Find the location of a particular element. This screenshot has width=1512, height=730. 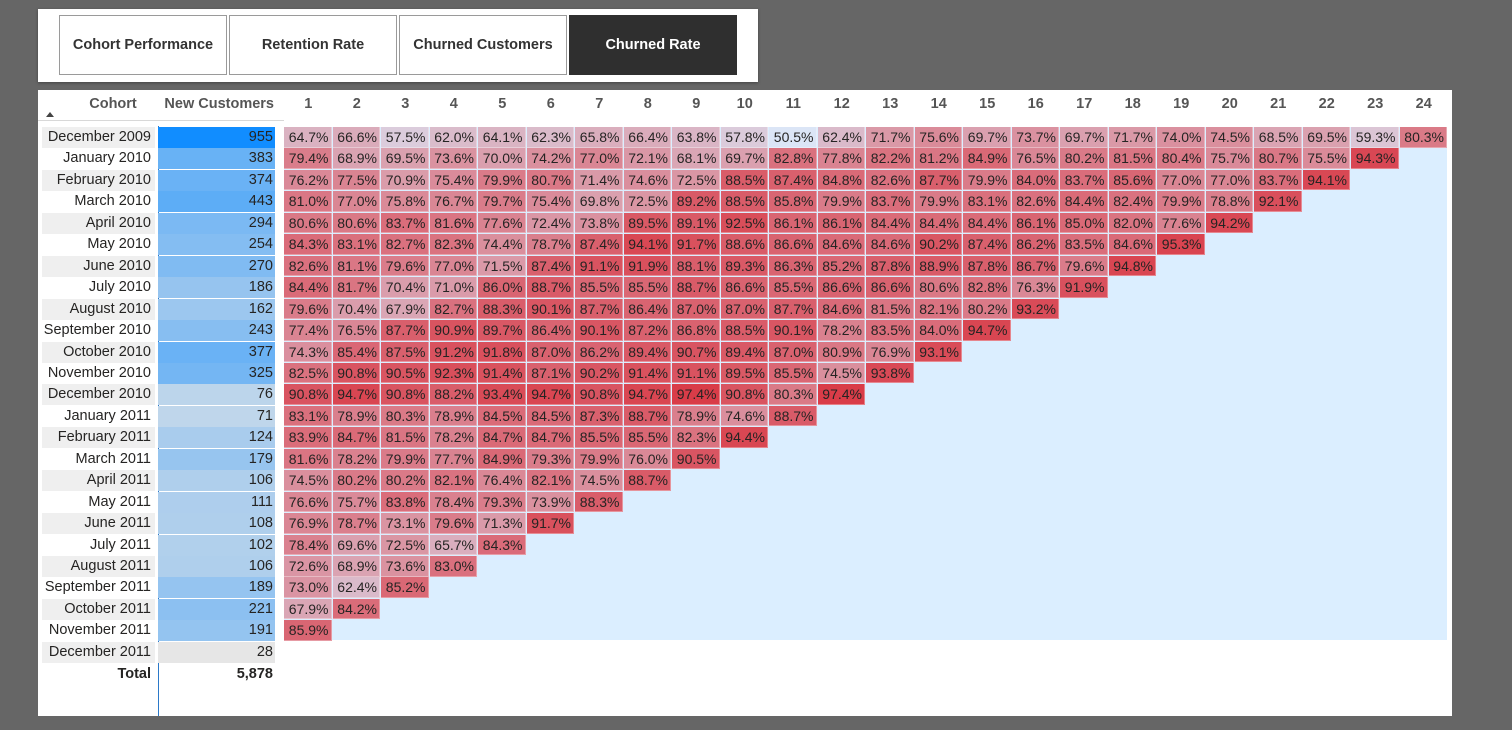

total-value: 5,878 is located at coordinates (254, 674).